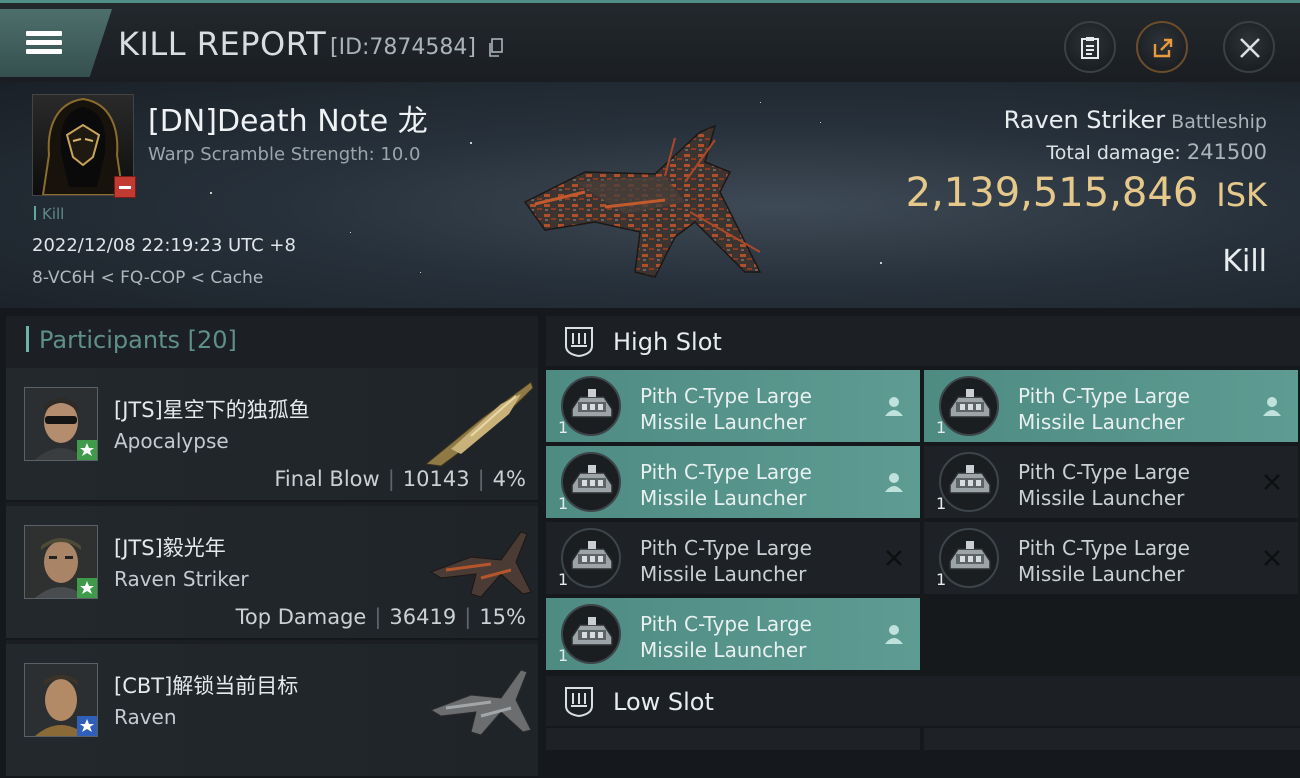 The height and width of the screenshot is (778, 1300). What do you see at coordinates (272, 342) in the screenshot?
I see `participants-header: Participants [20]` at bounding box center [272, 342].